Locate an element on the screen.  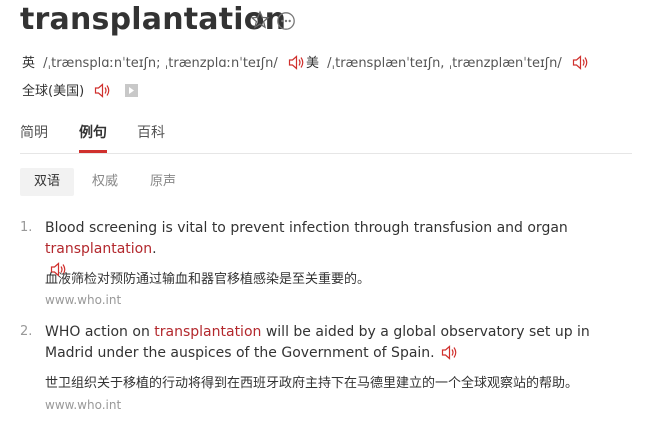
tab-brief: 简明 is located at coordinates (34, 132).